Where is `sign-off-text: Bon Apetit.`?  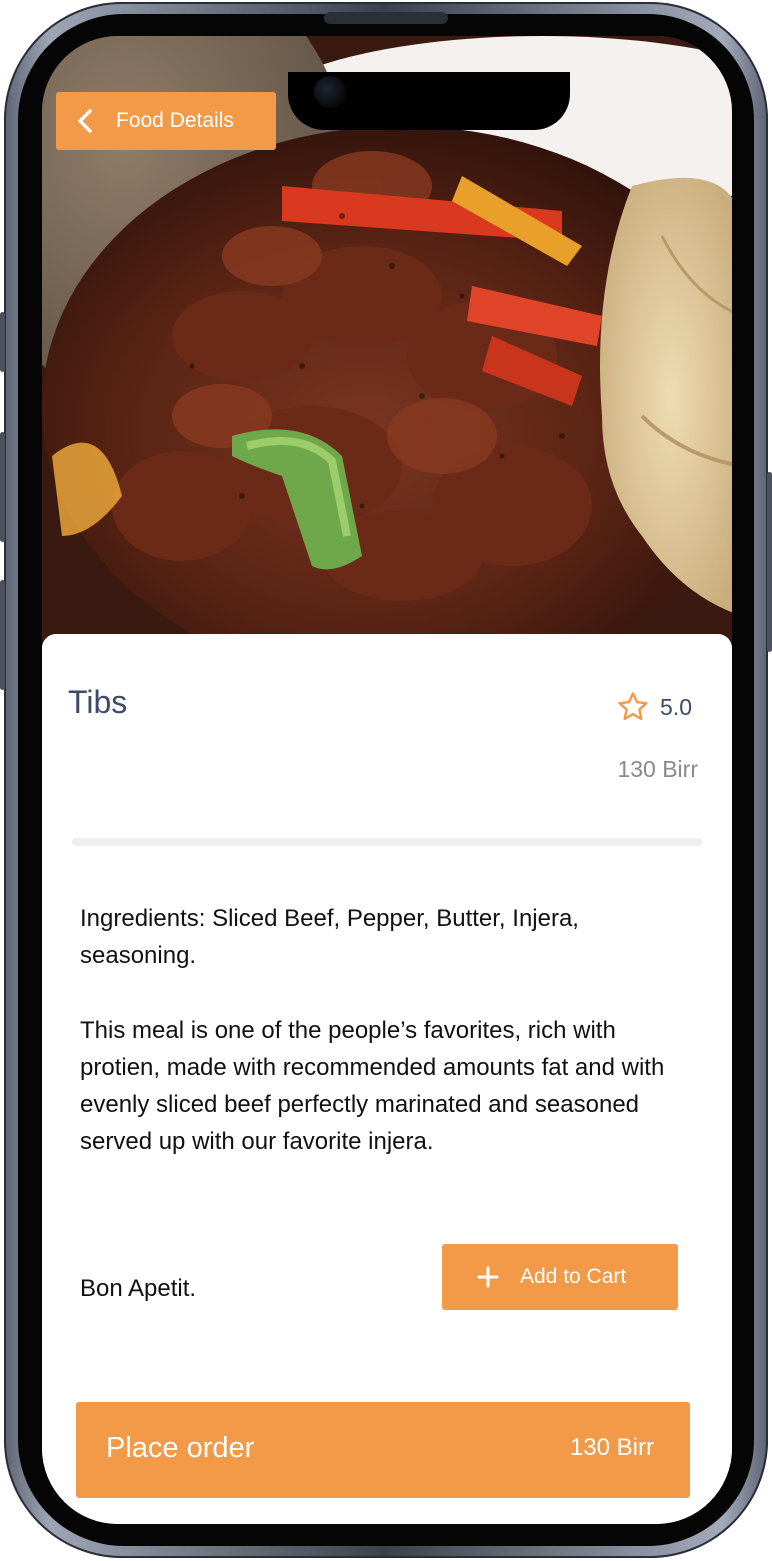
sign-off-text: Bon Apetit. is located at coordinates (138, 1288).